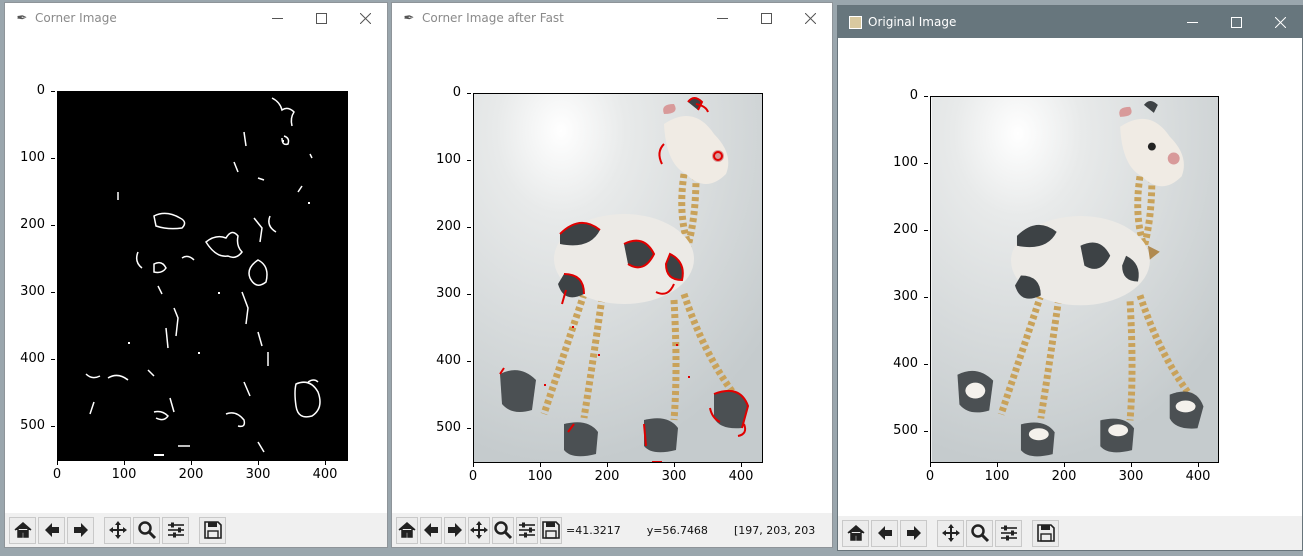 This screenshot has width=1303, height=556. What do you see at coordinates (677, 530) in the screenshot?
I see `cursor-y-readout: y=56.7468` at bounding box center [677, 530].